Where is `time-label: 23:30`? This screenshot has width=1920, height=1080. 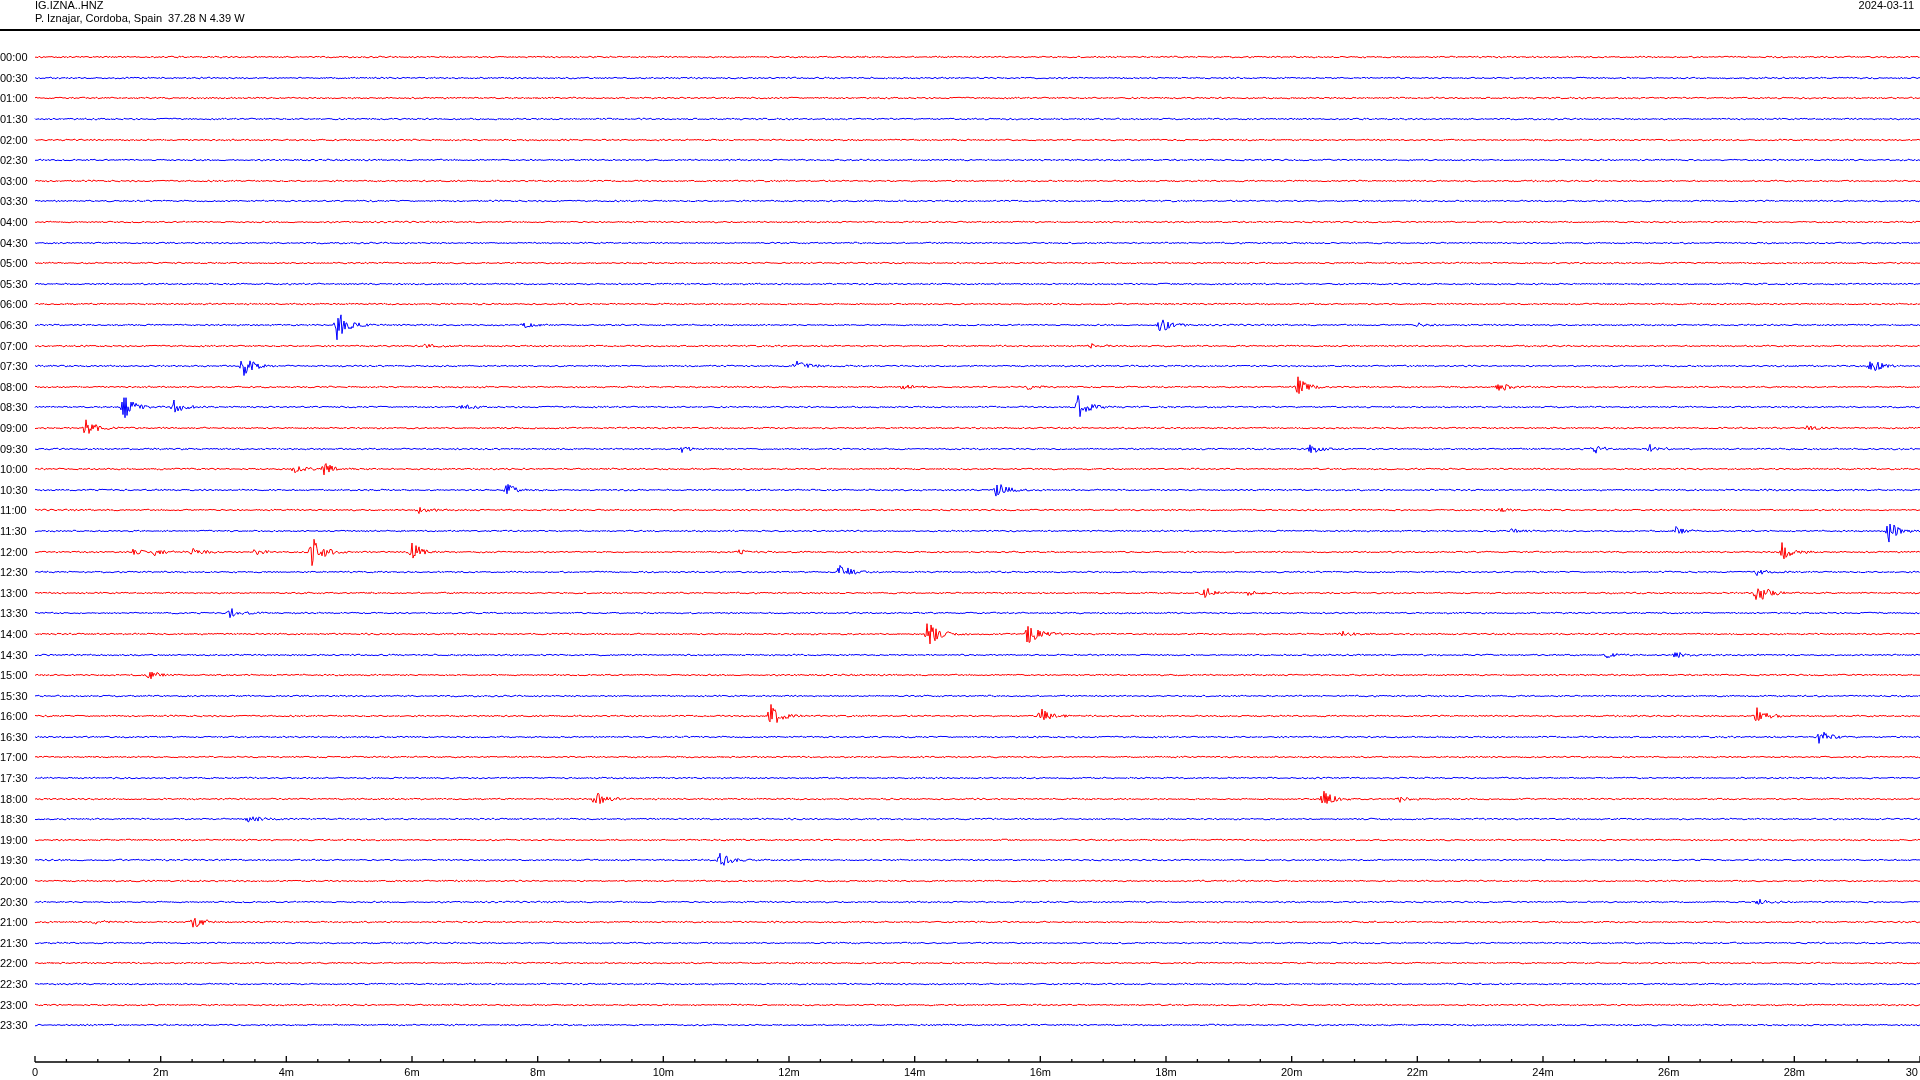
time-label: 23:30 is located at coordinates (14, 1025).